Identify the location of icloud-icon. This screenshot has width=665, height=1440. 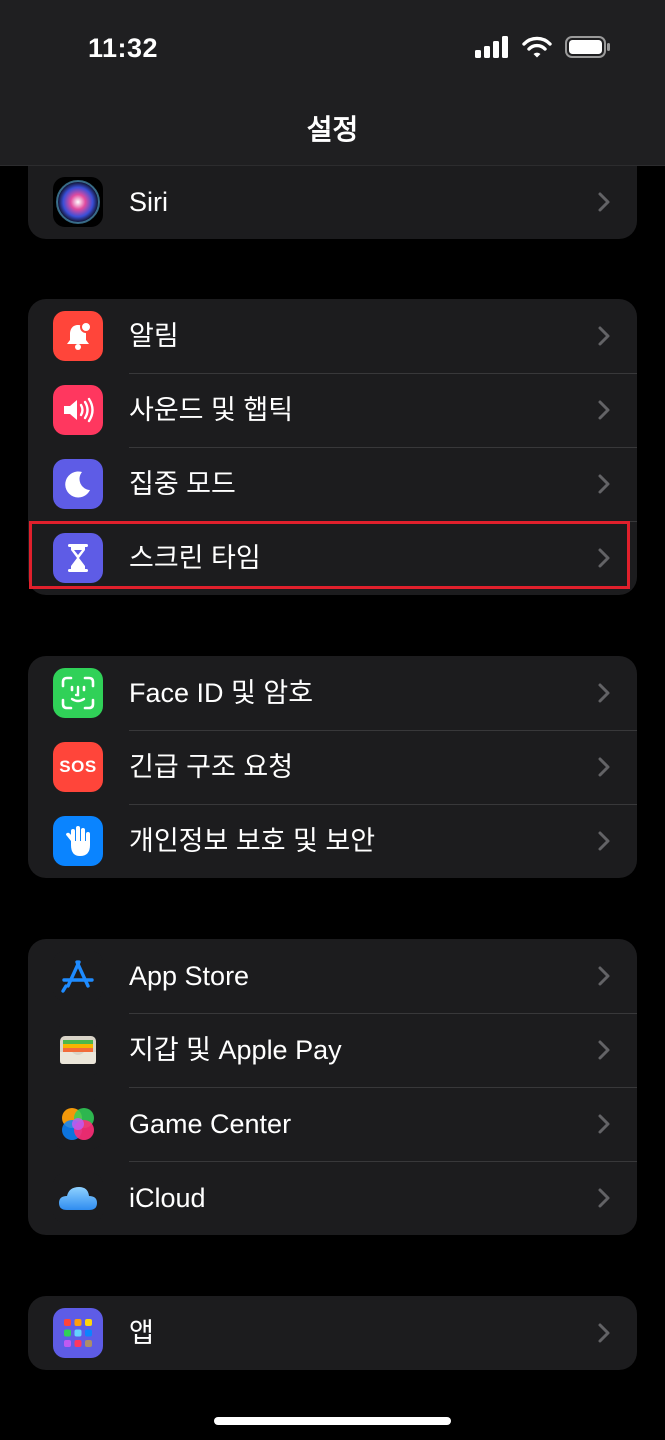
(78, 1198).